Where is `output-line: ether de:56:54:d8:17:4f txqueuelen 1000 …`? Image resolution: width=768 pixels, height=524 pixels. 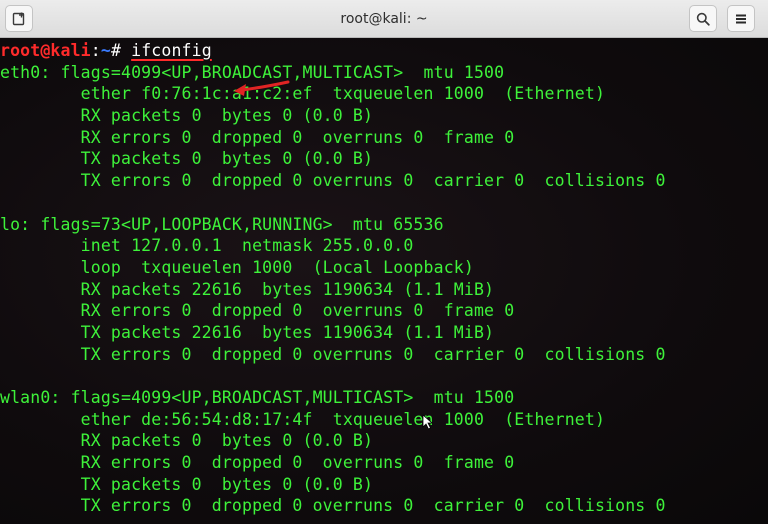
output-line: ether de:56:54:d8:17:4f txqueuelen 1000 … is located at coordinates (303, 419).